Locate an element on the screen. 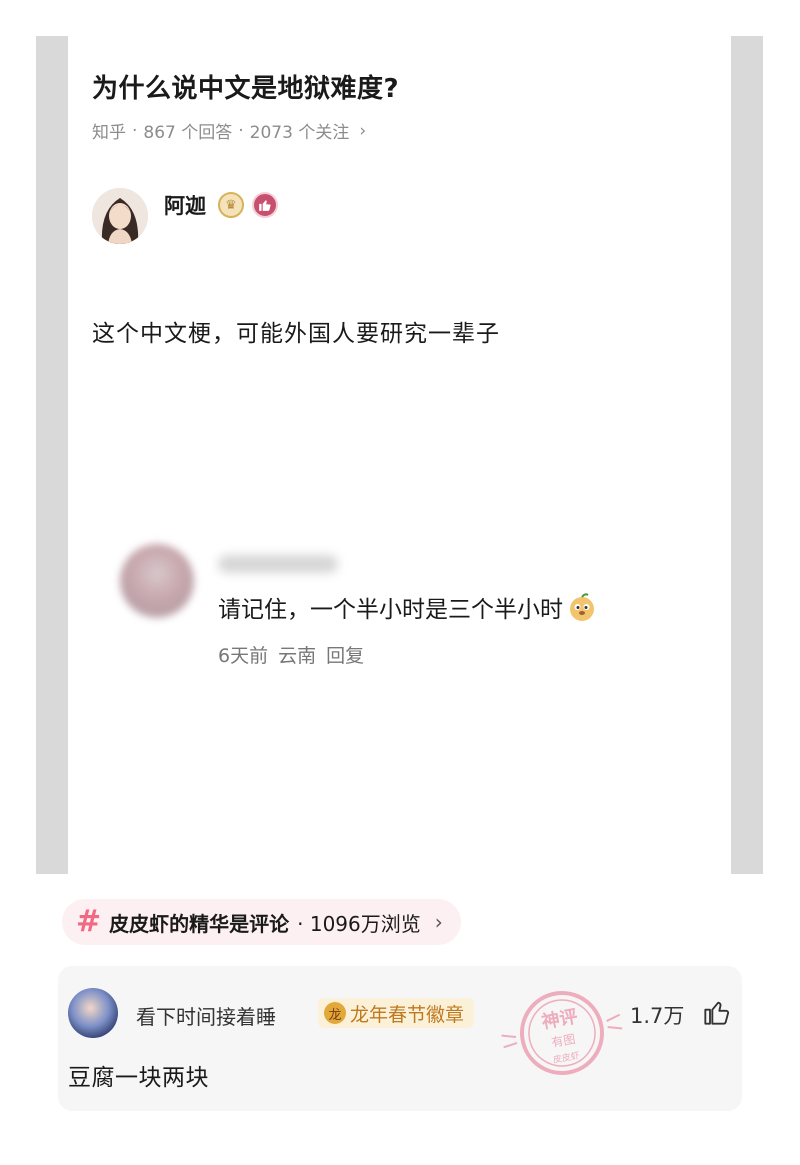 Image resolution: width=800 pixels, height=1165 pixels. reply-location: 云南 is located at coordinates (297, 656).